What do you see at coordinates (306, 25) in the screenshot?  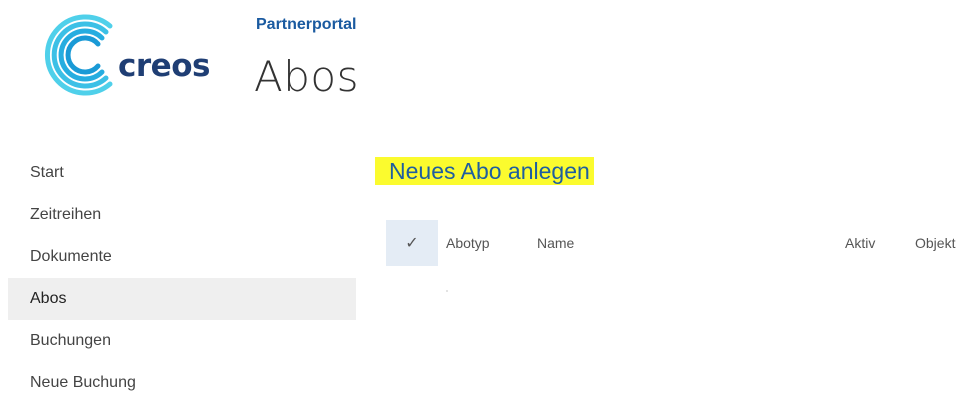 I see `site-title: Partnerportal` at bounding box center [306, 25].